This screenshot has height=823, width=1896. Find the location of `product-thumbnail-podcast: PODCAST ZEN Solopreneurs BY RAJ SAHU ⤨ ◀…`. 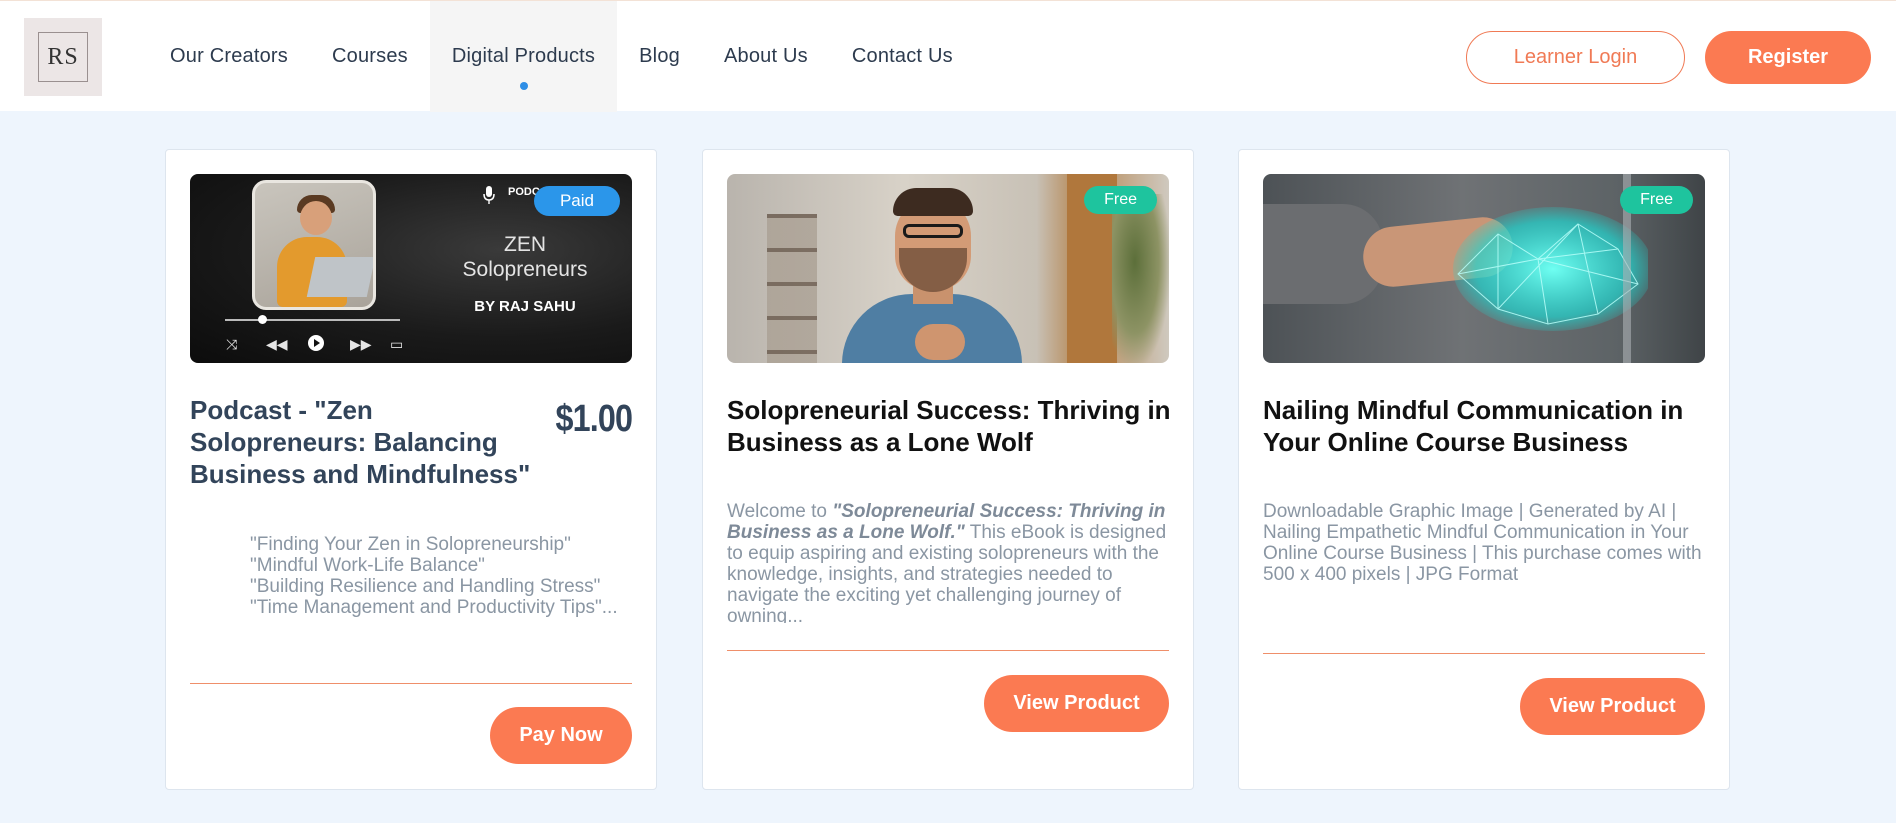

product-thumbnail-podcast: PODCAST ZEN Solopreneurs BY RAJ SAHU ⤨ ◀… is located at coordinates (411, 268).